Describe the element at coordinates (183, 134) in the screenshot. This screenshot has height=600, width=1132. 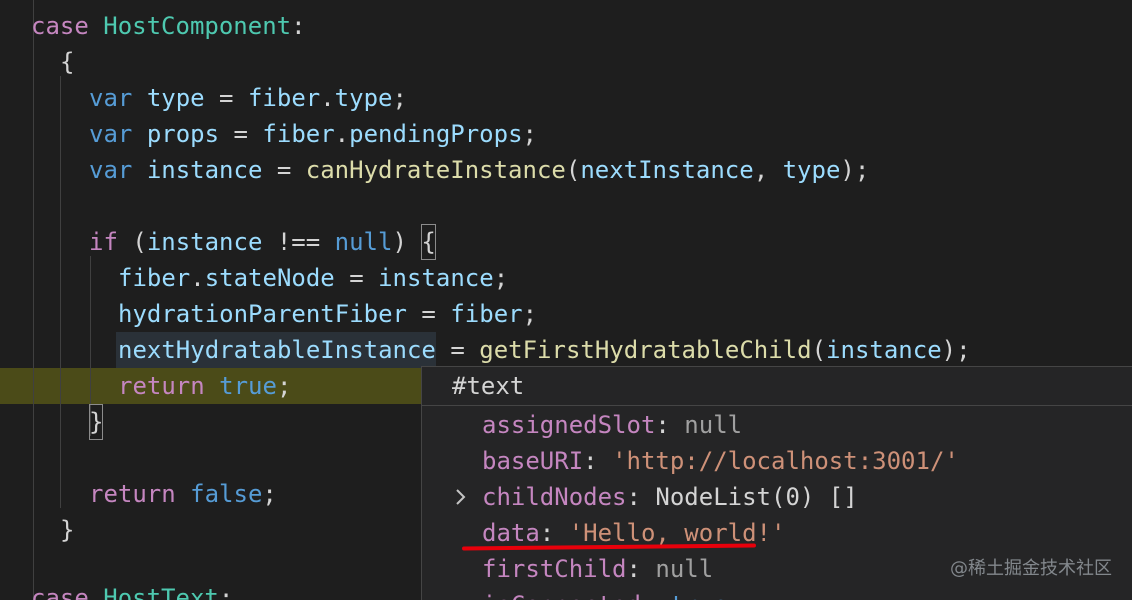
I see `variable: props` at that location.